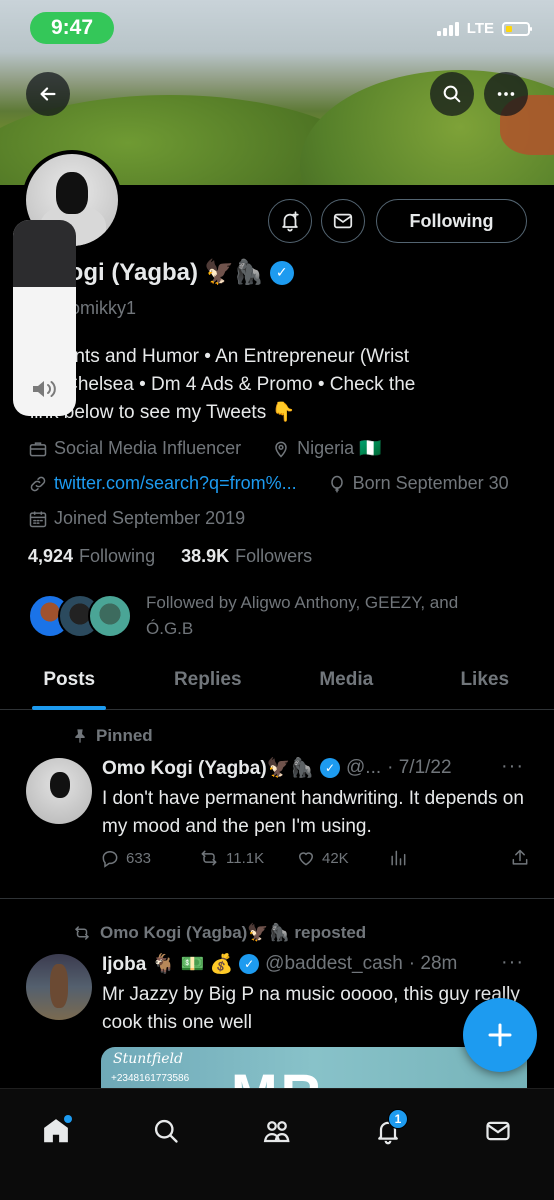 This screenshot has height=1200, width=554. Describe the element at coordinates (72, 193) in the screenshot. I see `avatar-face` at that location.